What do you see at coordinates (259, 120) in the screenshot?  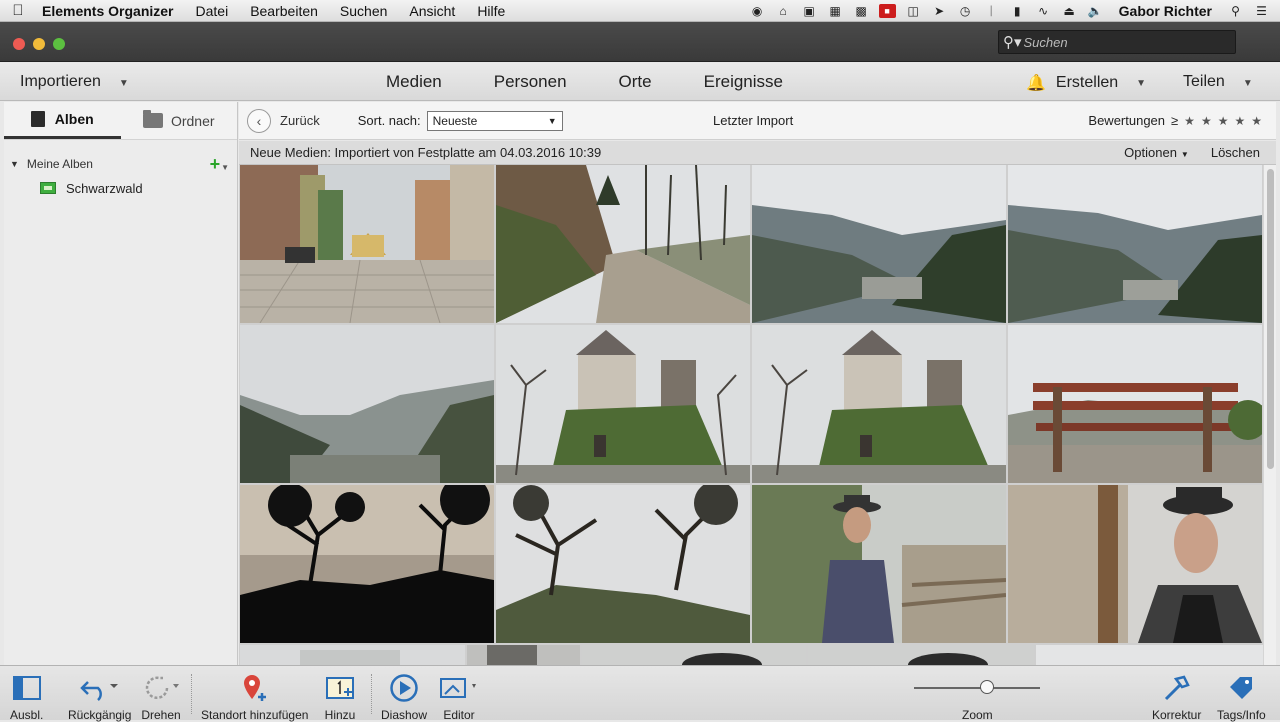 I see `back-button: ‹` at bounding box center [259, 120].